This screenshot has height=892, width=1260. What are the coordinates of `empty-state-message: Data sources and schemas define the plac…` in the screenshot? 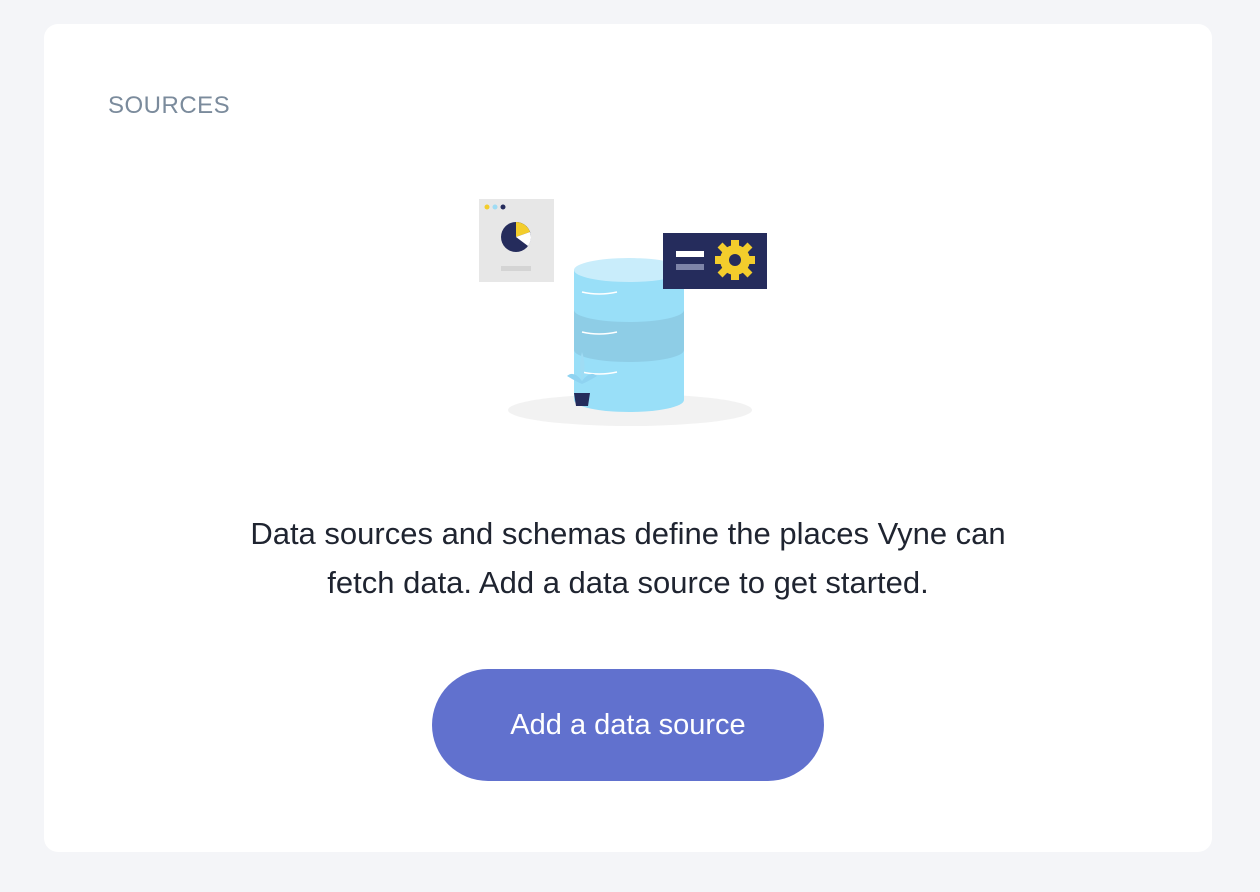 It's located at (628, 558).